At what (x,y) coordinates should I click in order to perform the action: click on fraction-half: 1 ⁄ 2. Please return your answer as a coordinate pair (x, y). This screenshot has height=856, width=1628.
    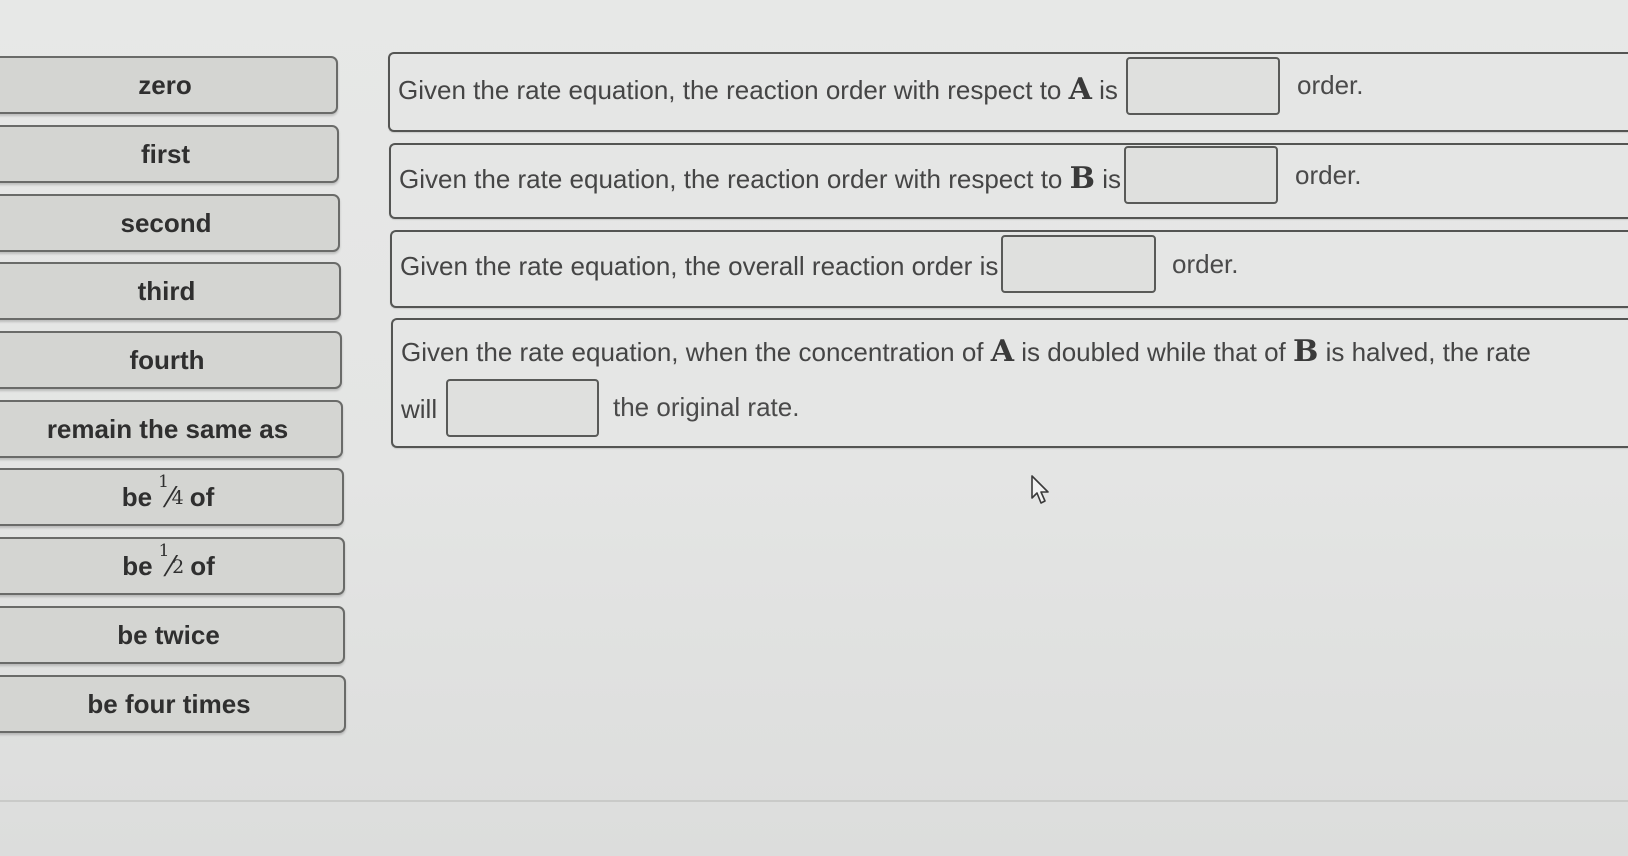
    Looking at the image, I should click on (171, 561).